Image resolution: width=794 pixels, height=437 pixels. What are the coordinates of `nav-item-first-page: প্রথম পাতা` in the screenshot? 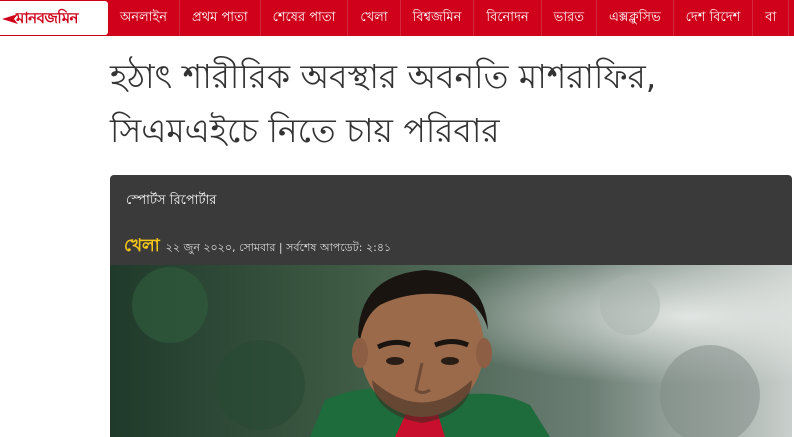 It's located at (220, 18).